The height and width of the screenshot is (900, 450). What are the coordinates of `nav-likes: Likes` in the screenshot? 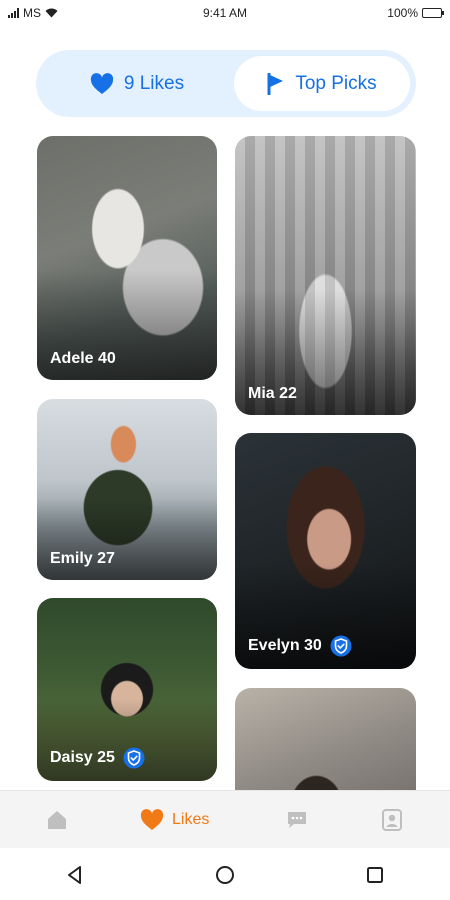 It's located at (174, 820).